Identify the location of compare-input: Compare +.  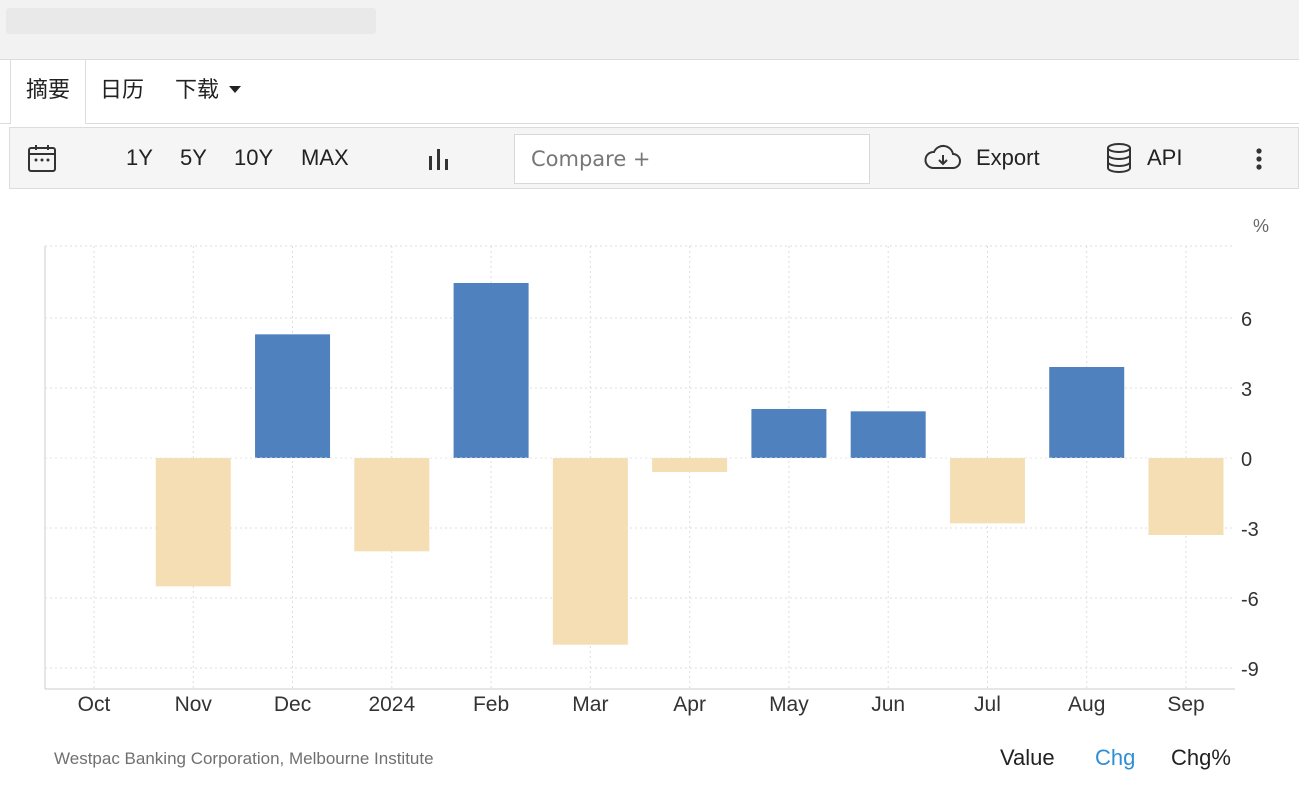
(692, 159).